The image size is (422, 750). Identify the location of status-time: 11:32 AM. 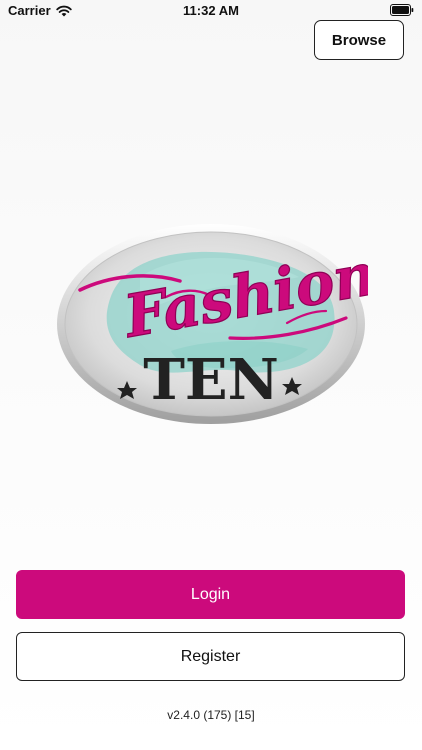
(211, 10).